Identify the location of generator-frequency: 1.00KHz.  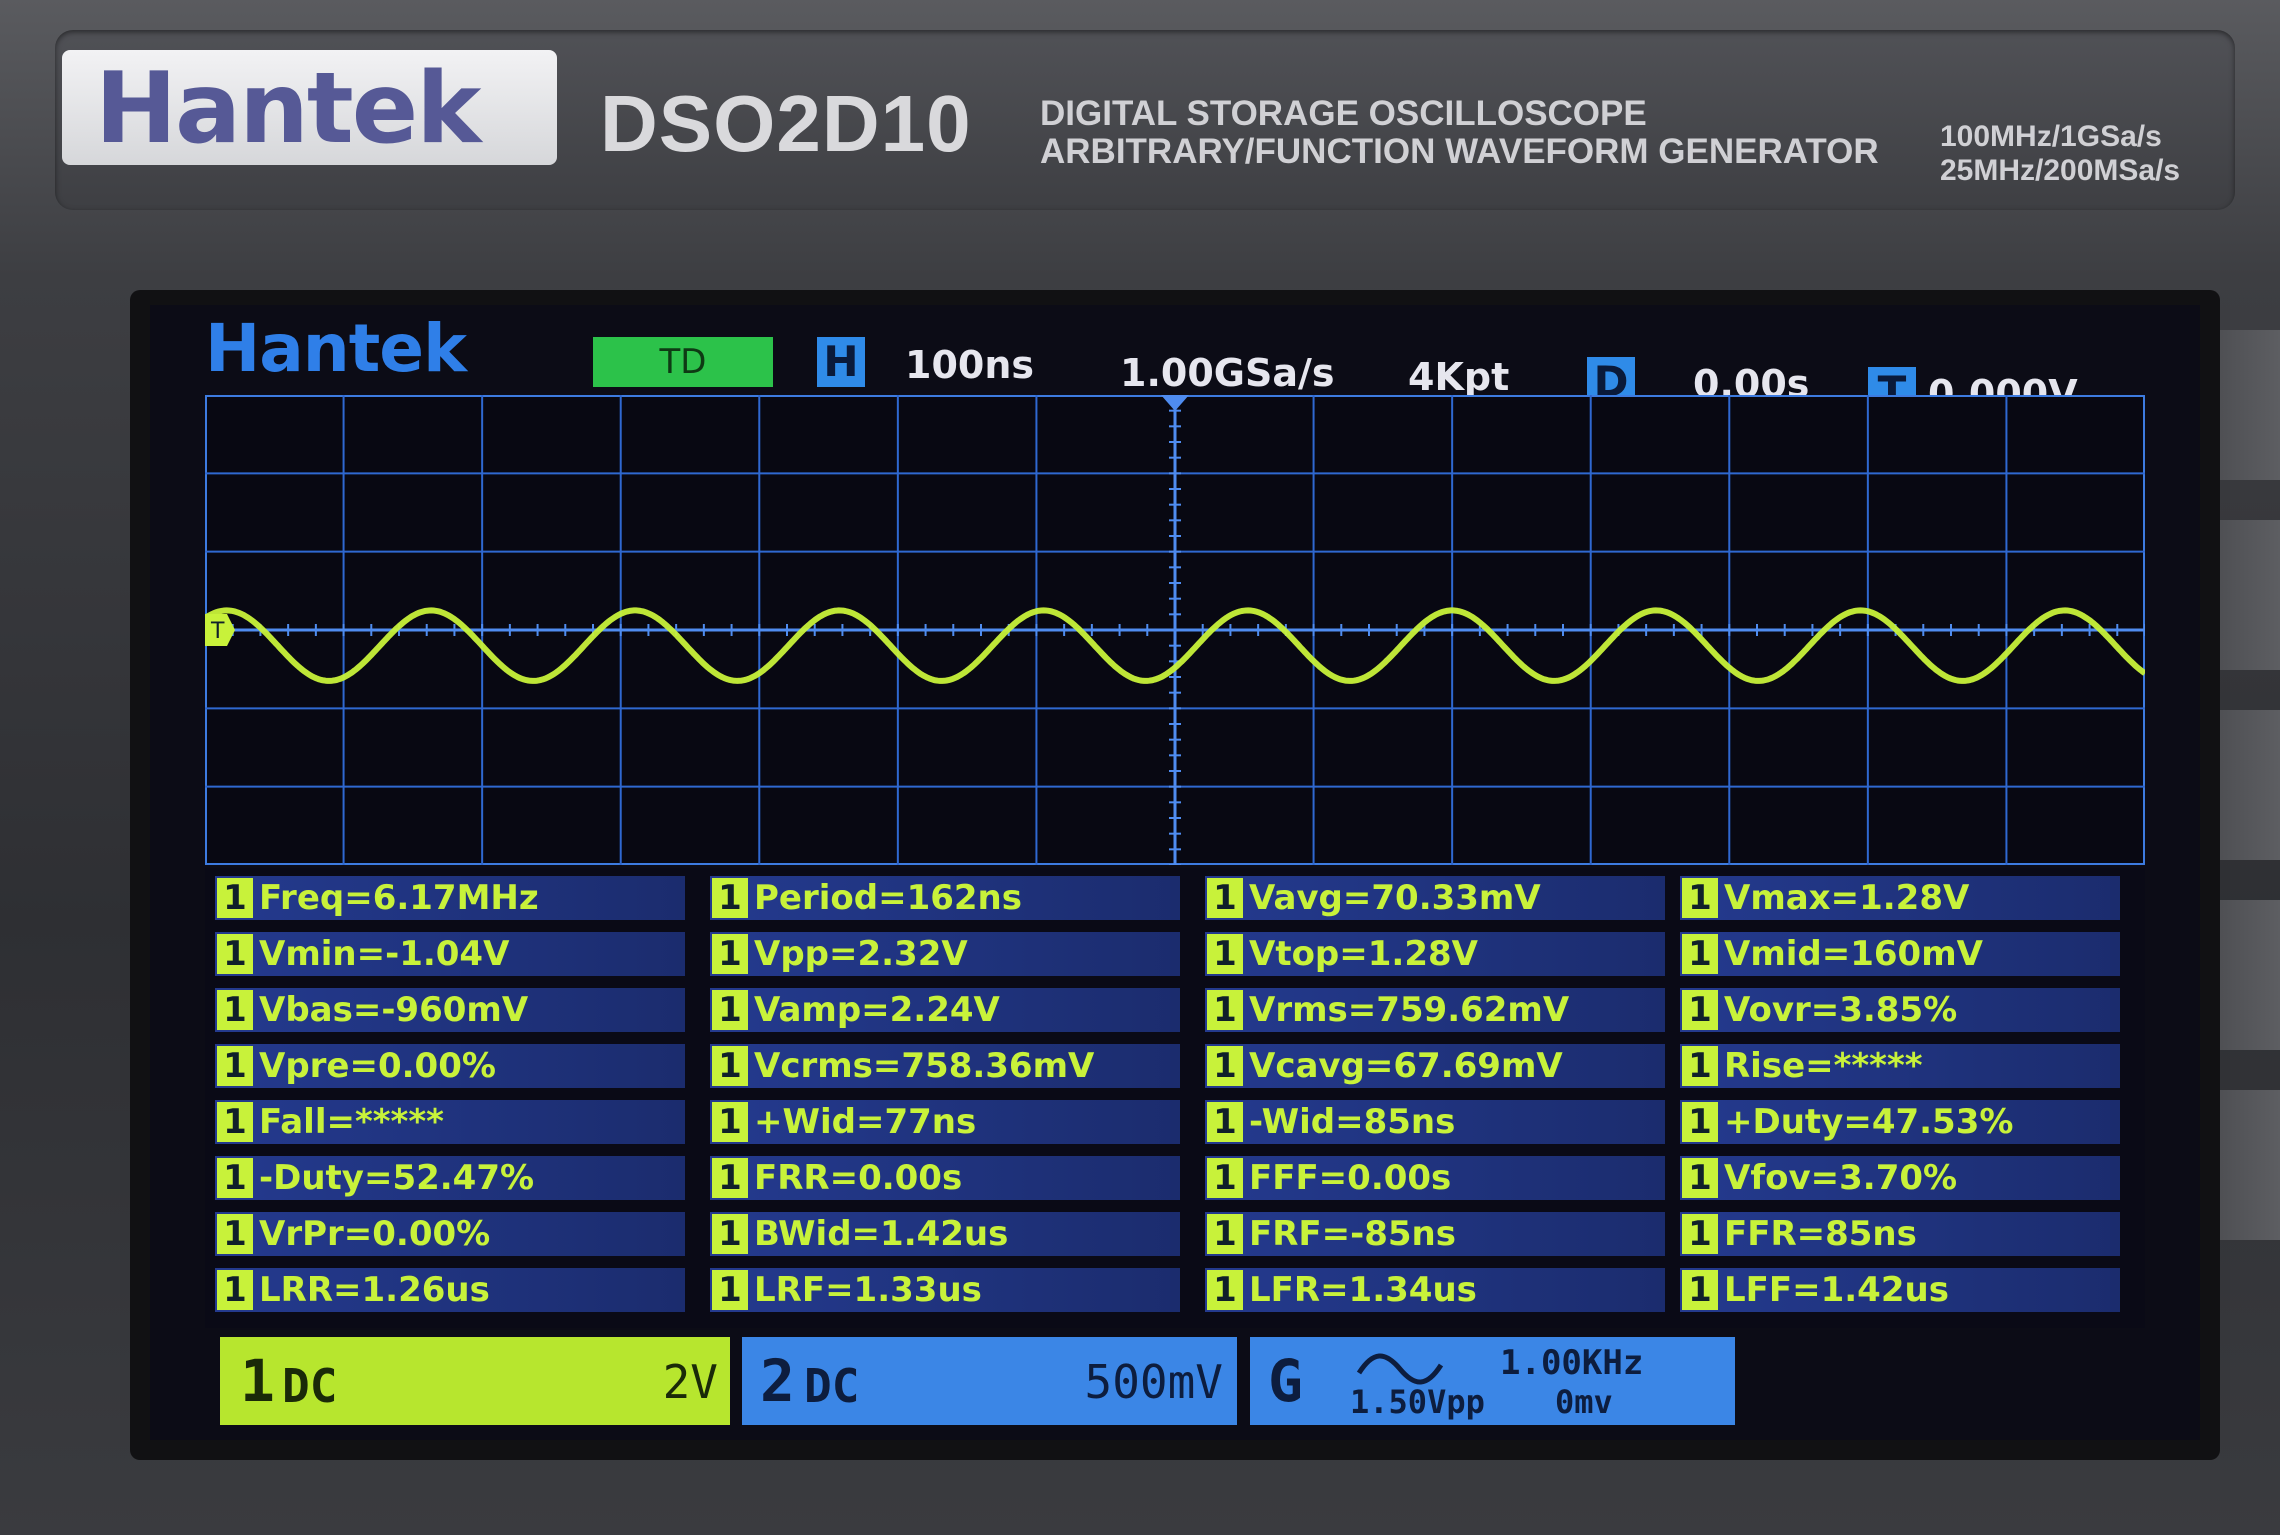
(1572, 1363).